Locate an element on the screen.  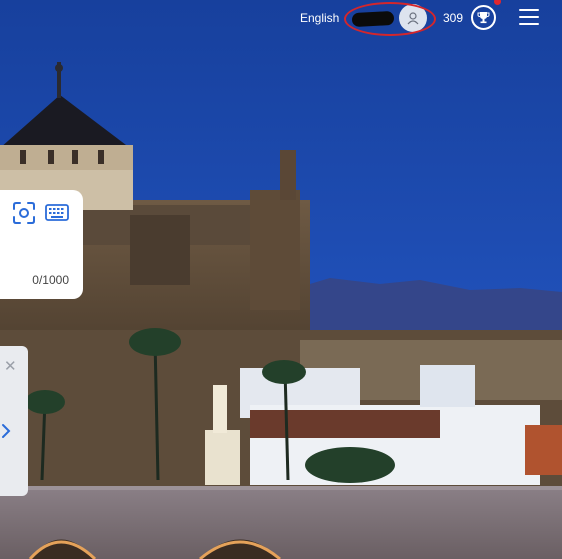
points-count: 309 is located at coordinates (453, 18).